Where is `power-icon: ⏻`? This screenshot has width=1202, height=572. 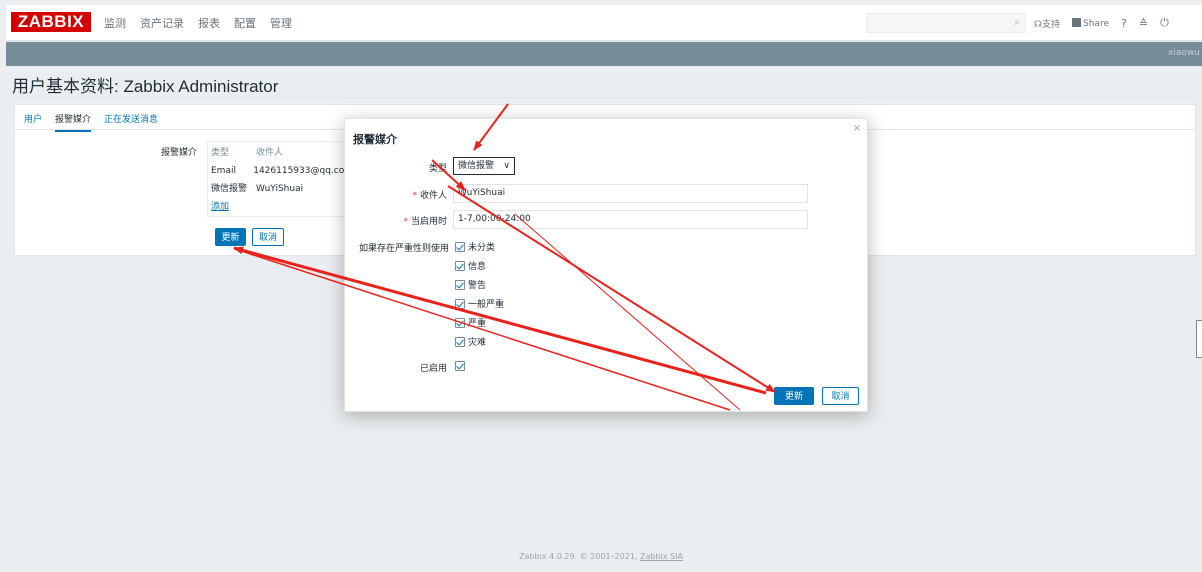
power-icon: ⏻ is located at coordinates (1164, 23).